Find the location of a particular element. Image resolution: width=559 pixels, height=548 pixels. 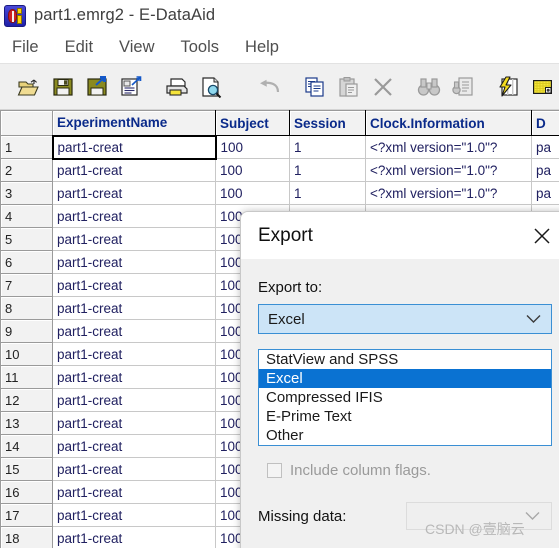

edataaid-app-icon is located at coordinates (15, 15).